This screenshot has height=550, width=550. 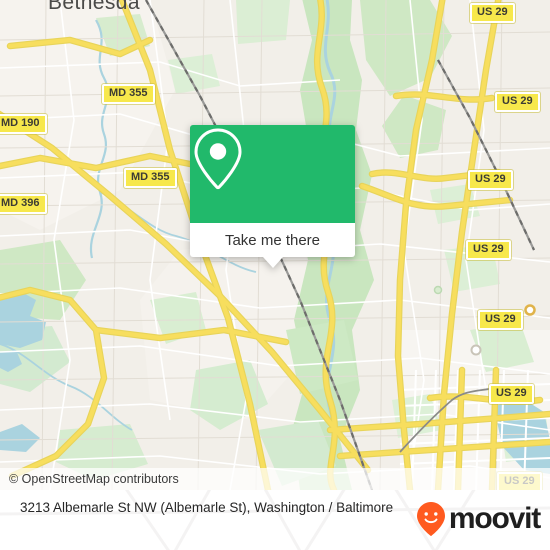 I want to click on road-shield-md355-2: MD 355, so click(x=150, y=178).